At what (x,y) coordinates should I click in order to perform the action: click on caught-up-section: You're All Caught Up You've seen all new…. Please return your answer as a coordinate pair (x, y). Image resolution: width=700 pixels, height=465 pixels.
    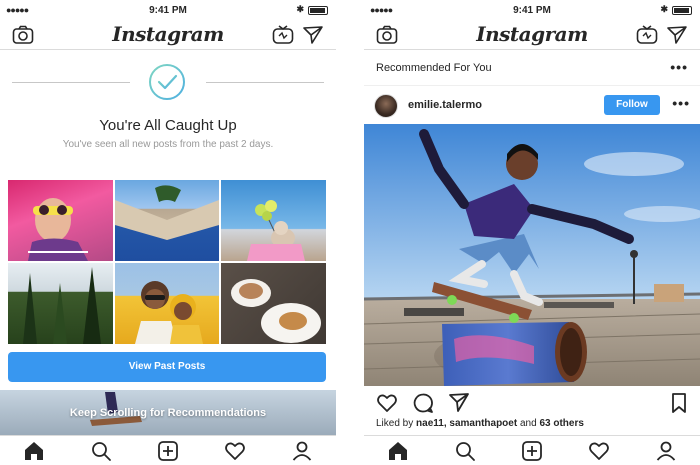
    Looking at the image, I should click on (168, 115).